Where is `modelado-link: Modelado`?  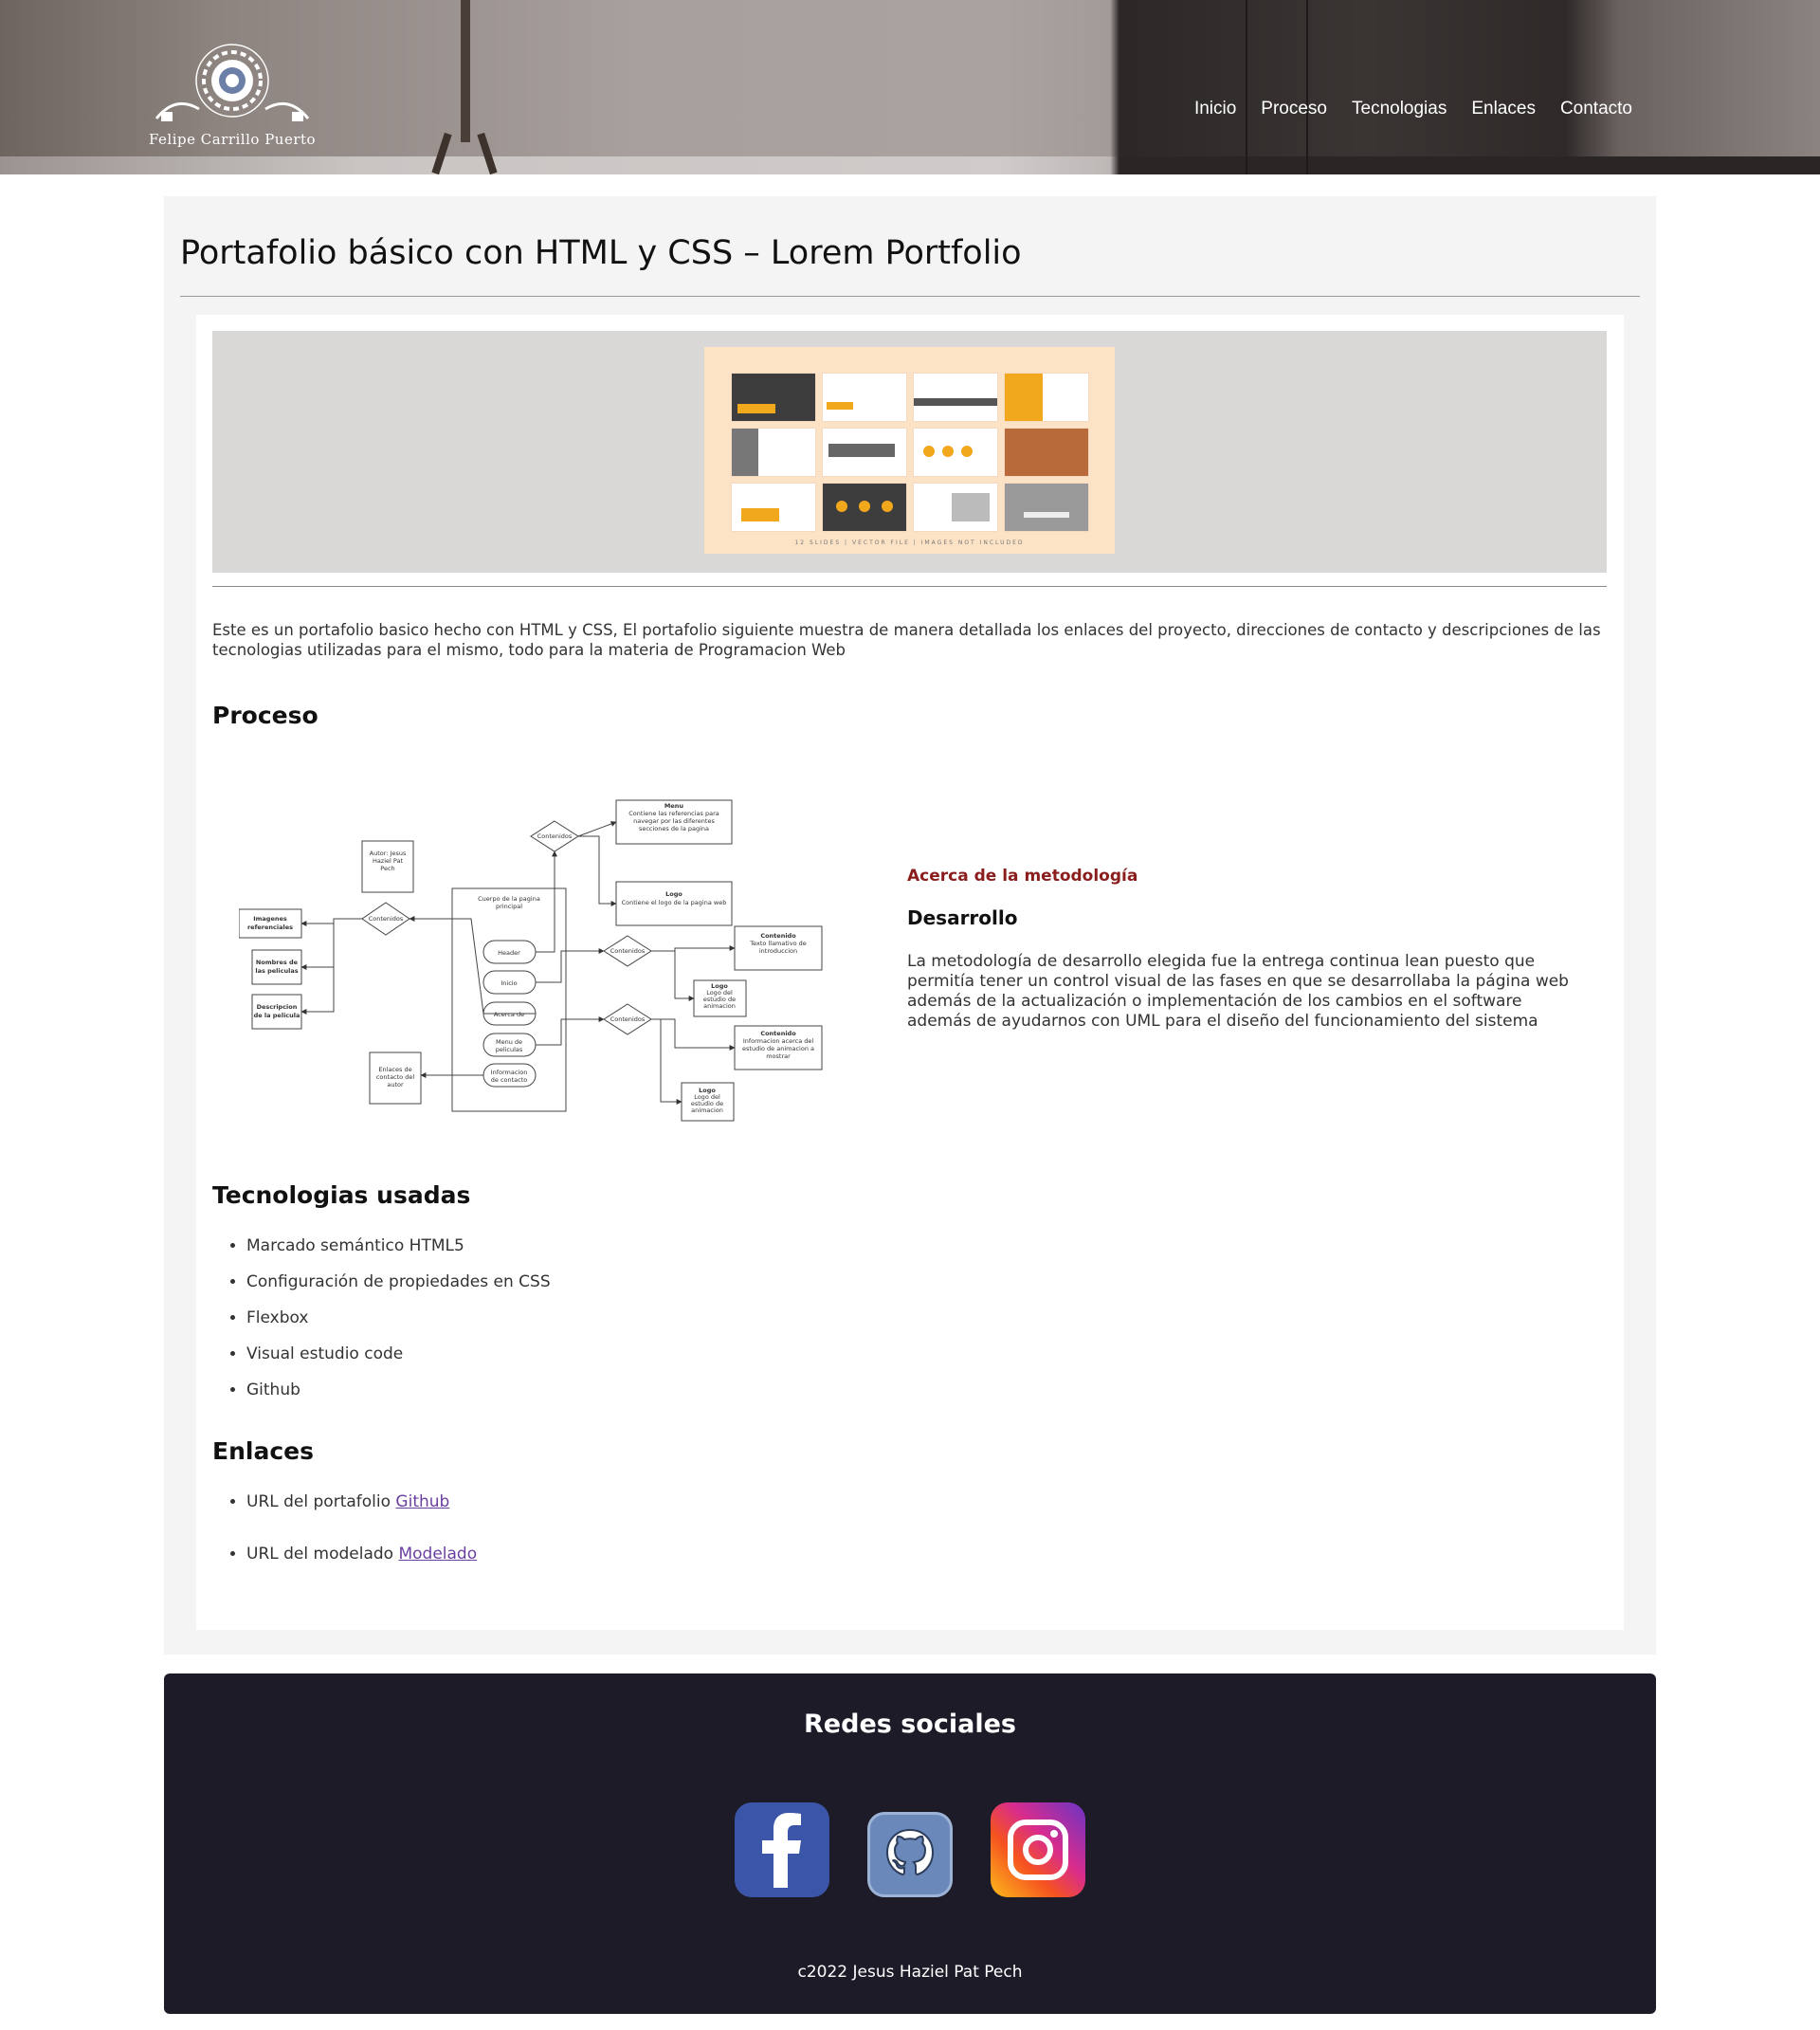
modelado-link: Modelado is located at coordinates (437, 1554).